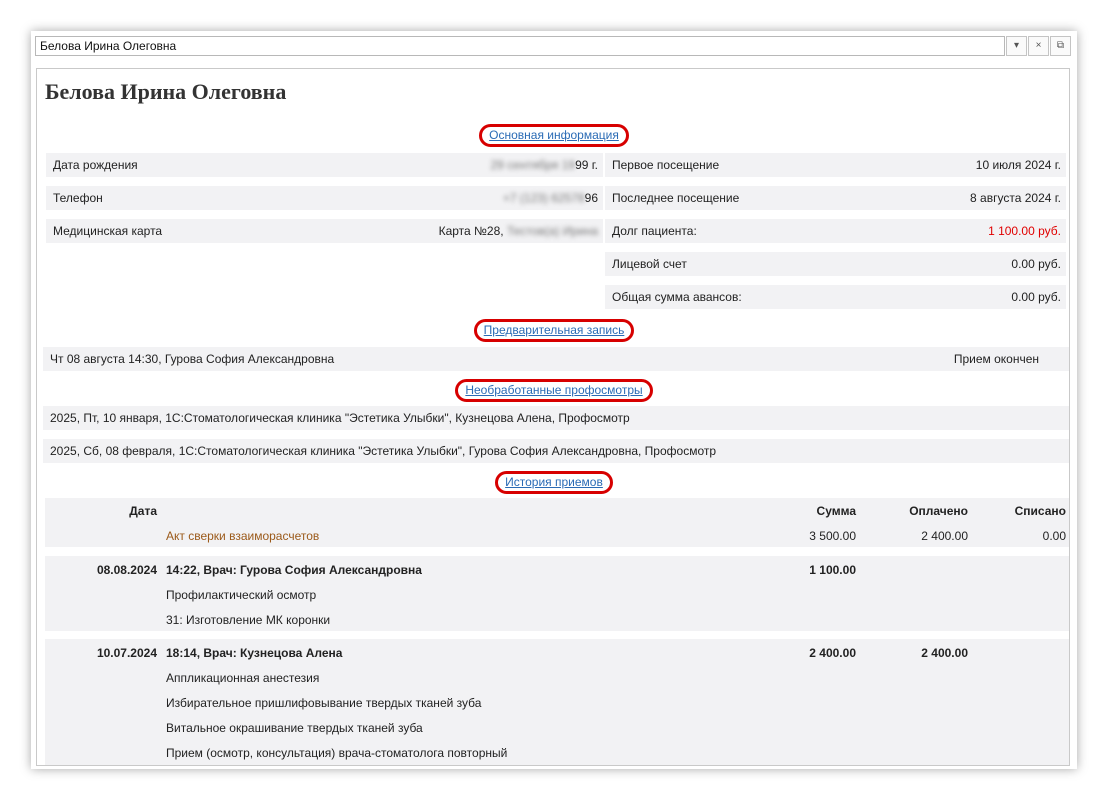  Describe the element at coordinates (95, 165) in the screenshot. I see `info-label: Дата рождения` at that location.